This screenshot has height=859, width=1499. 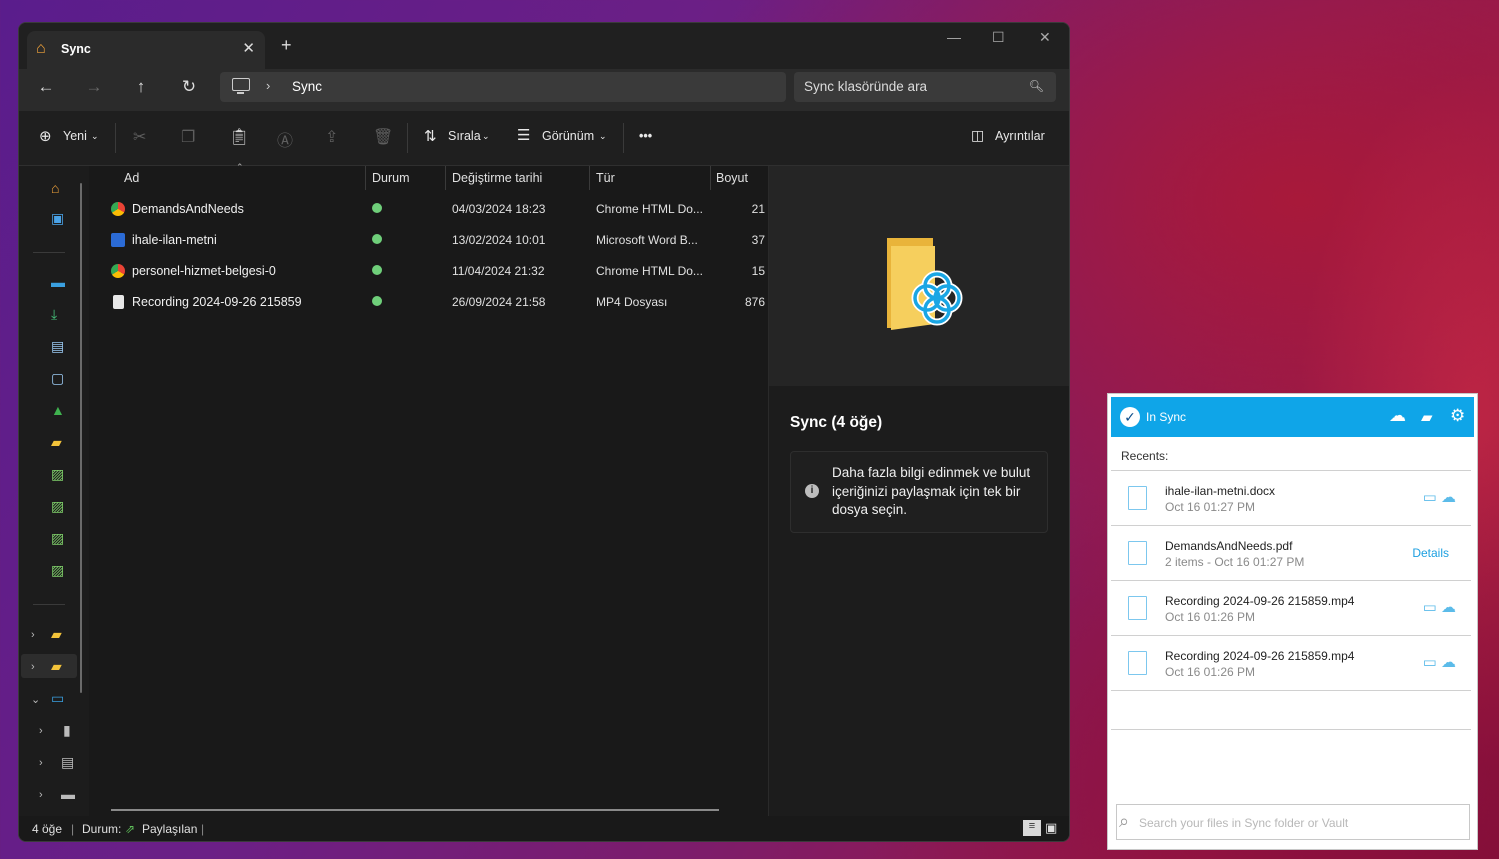 What do you see at coordinates (1145, 456) in the screenshot?
I see `recents-label: Recents:` at bounding box center [1145, 456].